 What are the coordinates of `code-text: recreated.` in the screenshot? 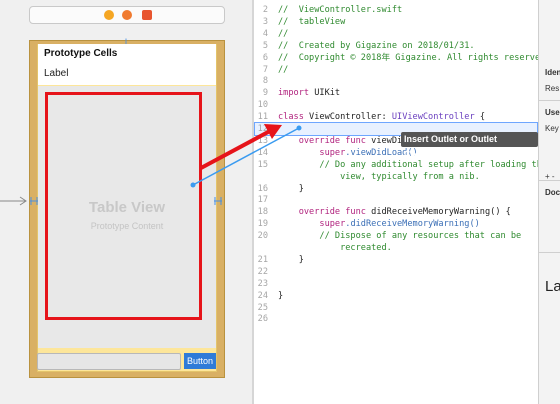 It's located at (335, 248).